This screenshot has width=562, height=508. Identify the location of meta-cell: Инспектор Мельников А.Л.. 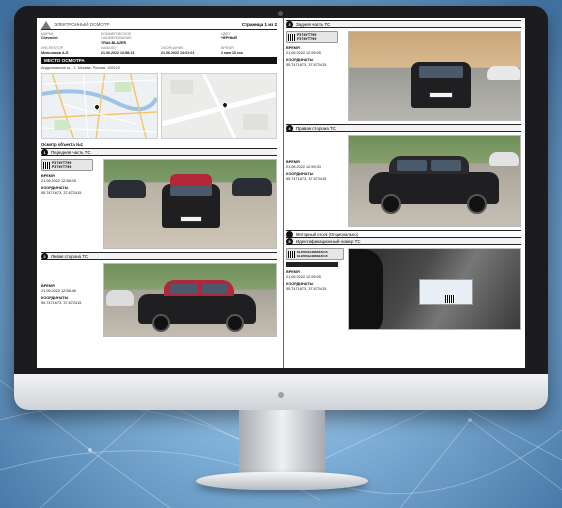
(69, 50).